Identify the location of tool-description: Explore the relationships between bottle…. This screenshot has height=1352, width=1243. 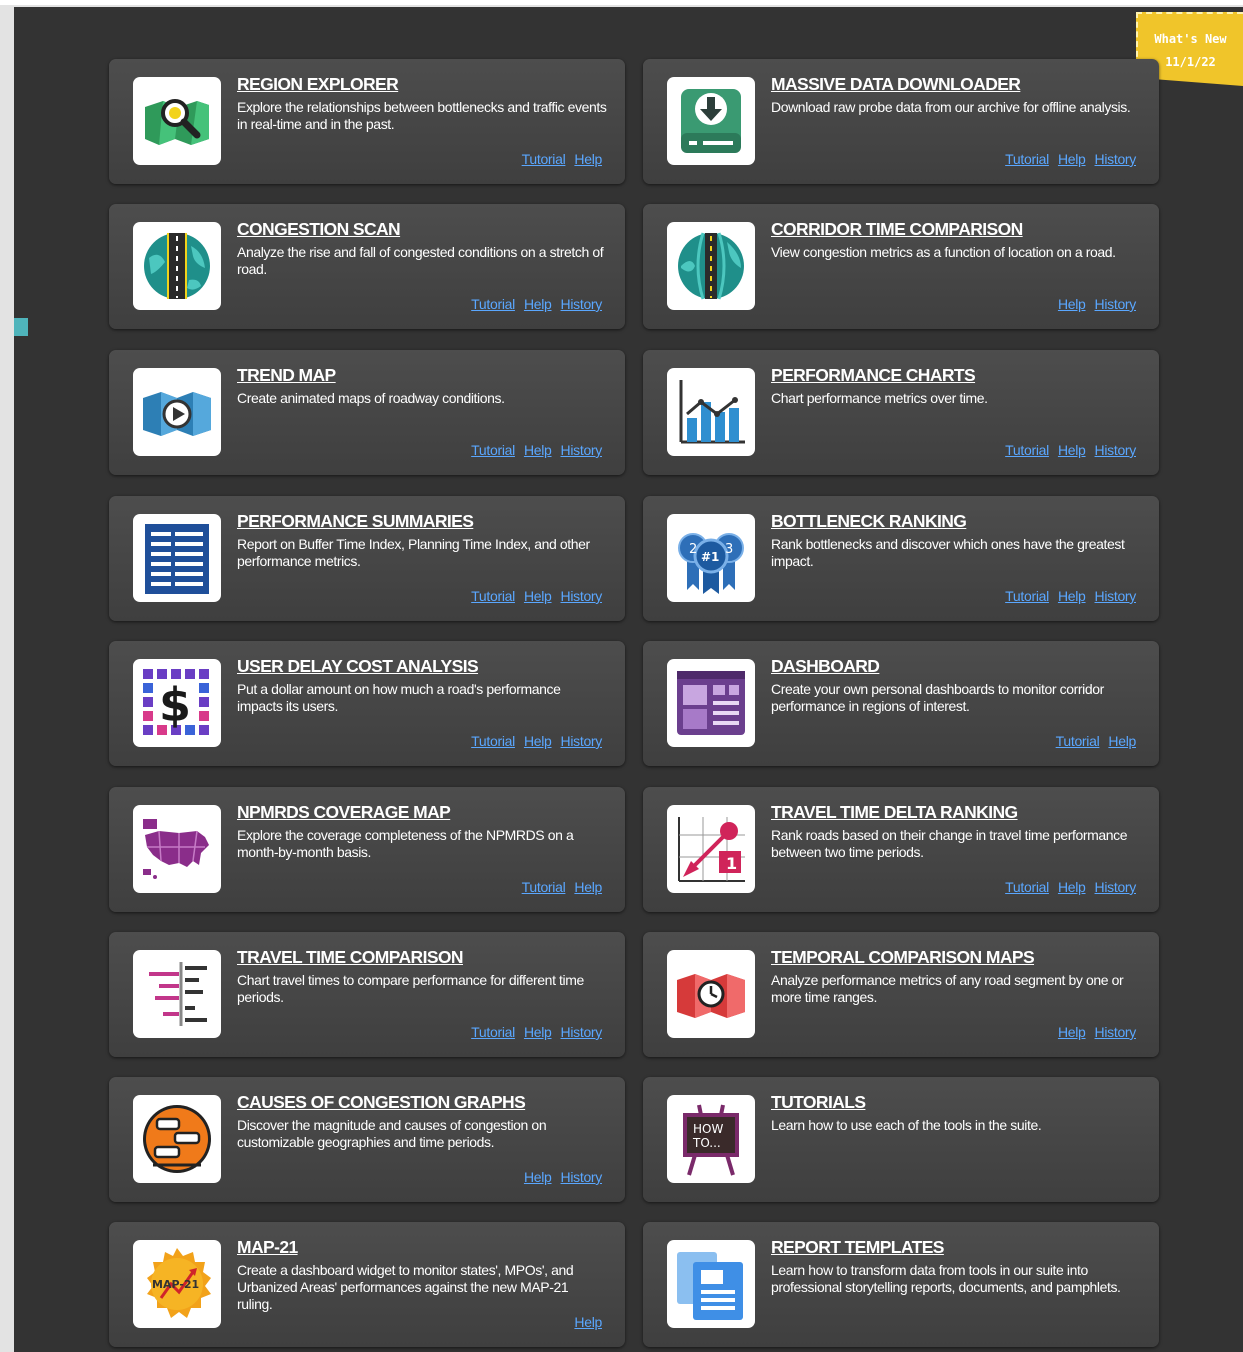
(422, 115).